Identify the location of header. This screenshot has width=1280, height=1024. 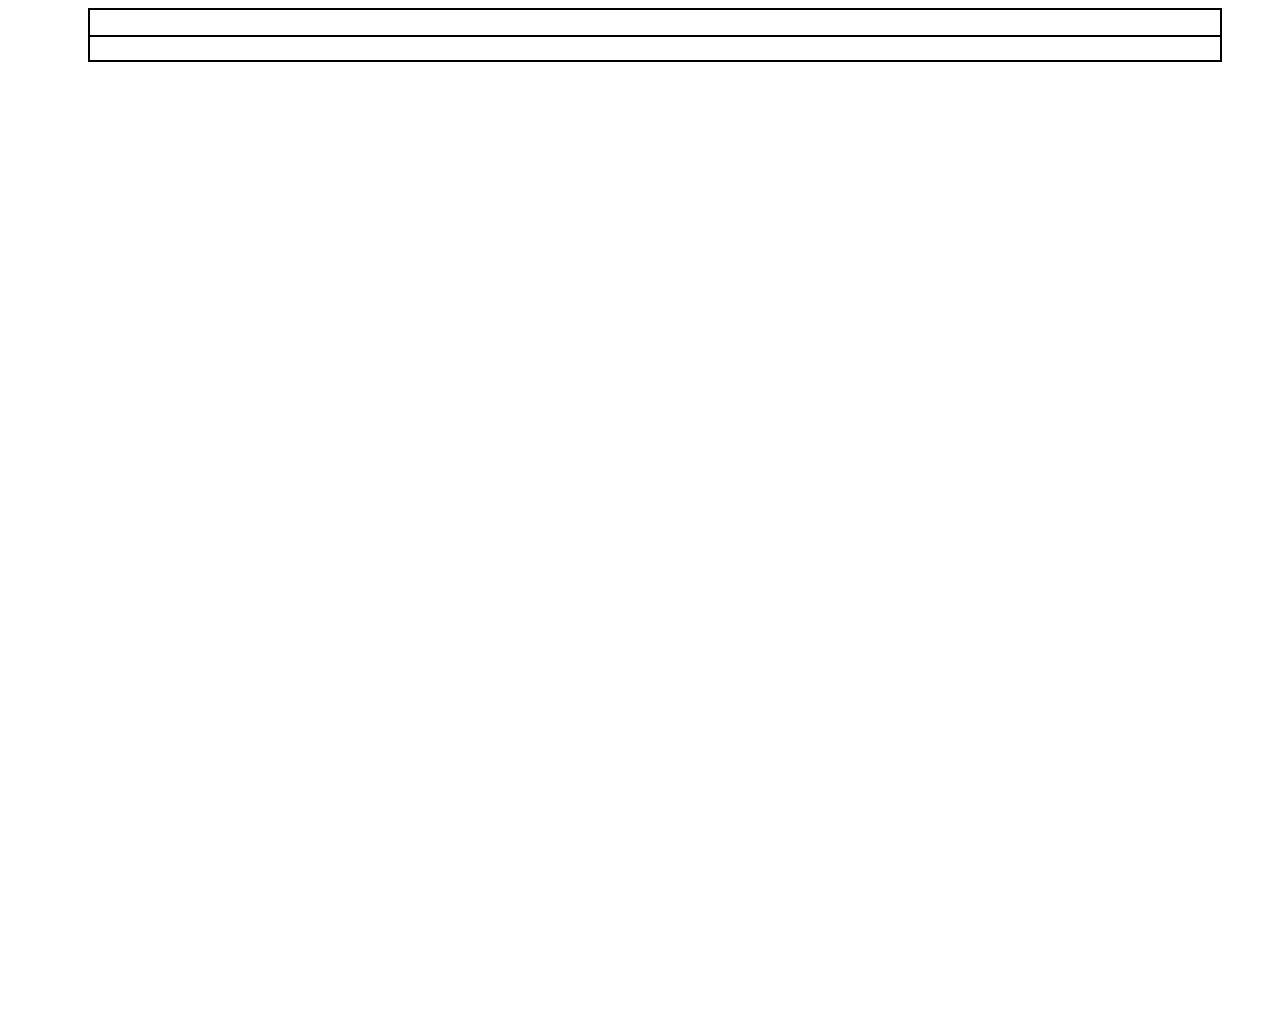
(655, 35).